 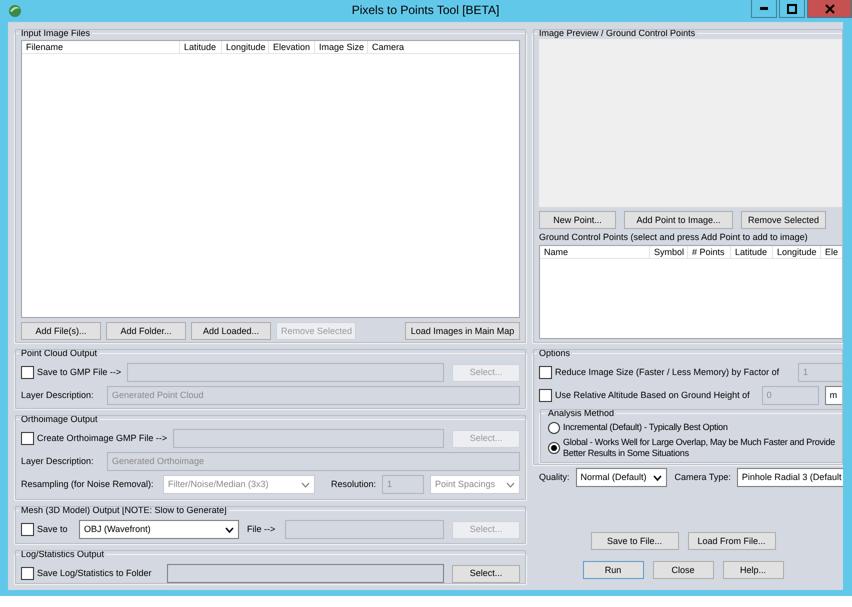 I want to click on window-title: Pixels to Points Tool [BETA], so click(x=426, y=10).